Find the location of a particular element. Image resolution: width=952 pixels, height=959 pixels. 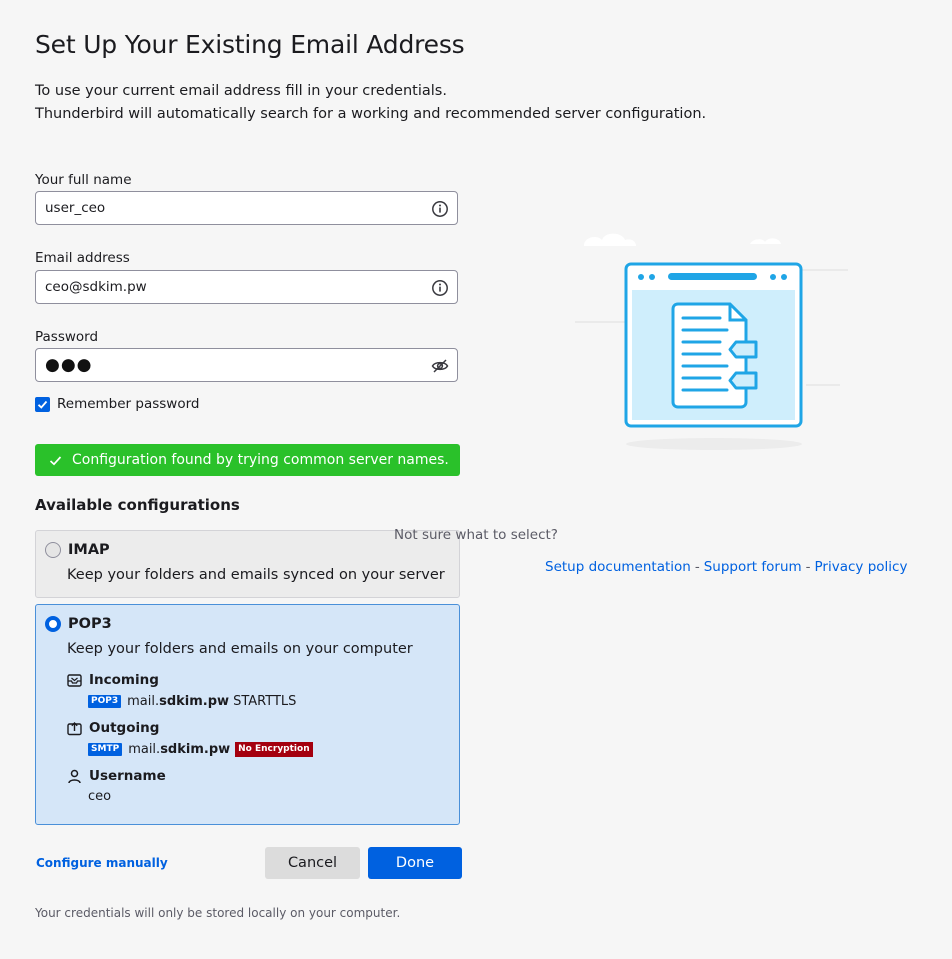

user-icon is located at coordinates (74, 776).